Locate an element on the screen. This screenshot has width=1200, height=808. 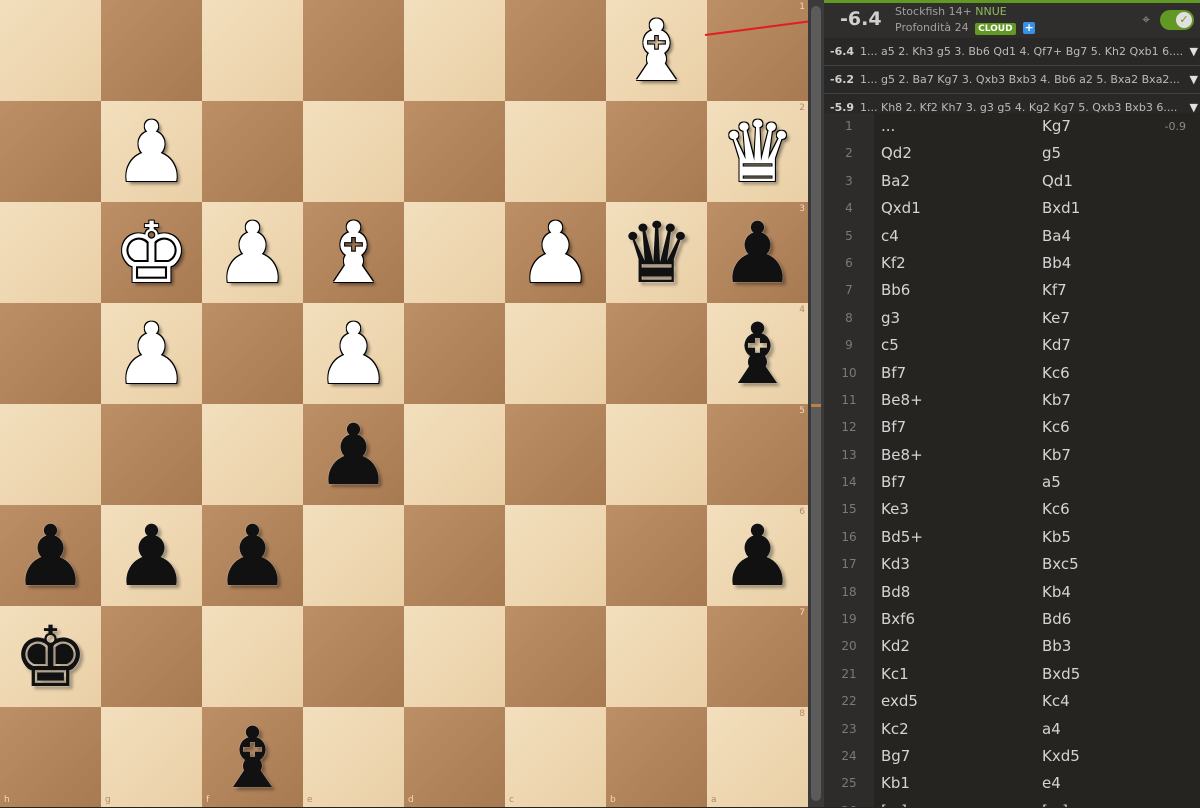
white-move: Kf2 is located at coordinates (893, 263).